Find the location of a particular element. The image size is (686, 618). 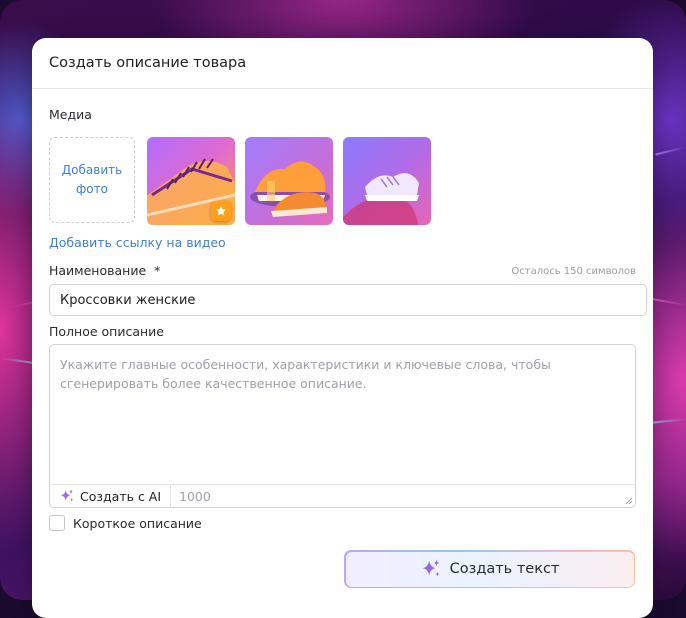

create-with-ai-button: Создать с AI is located at coordinates (111, 496).